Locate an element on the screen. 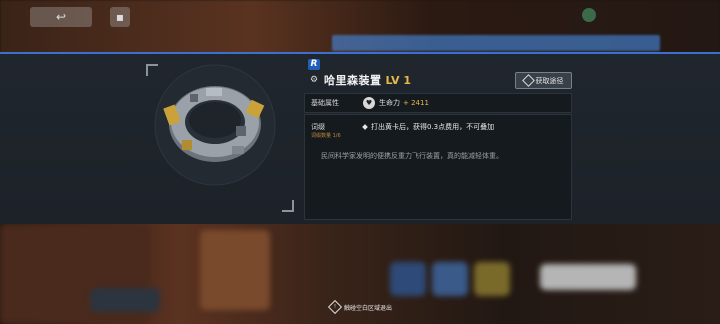 Image resolution: width=720 pixels, height=324 pixels. accessory-icon: ⚙ is located at coordinates (314, 80).